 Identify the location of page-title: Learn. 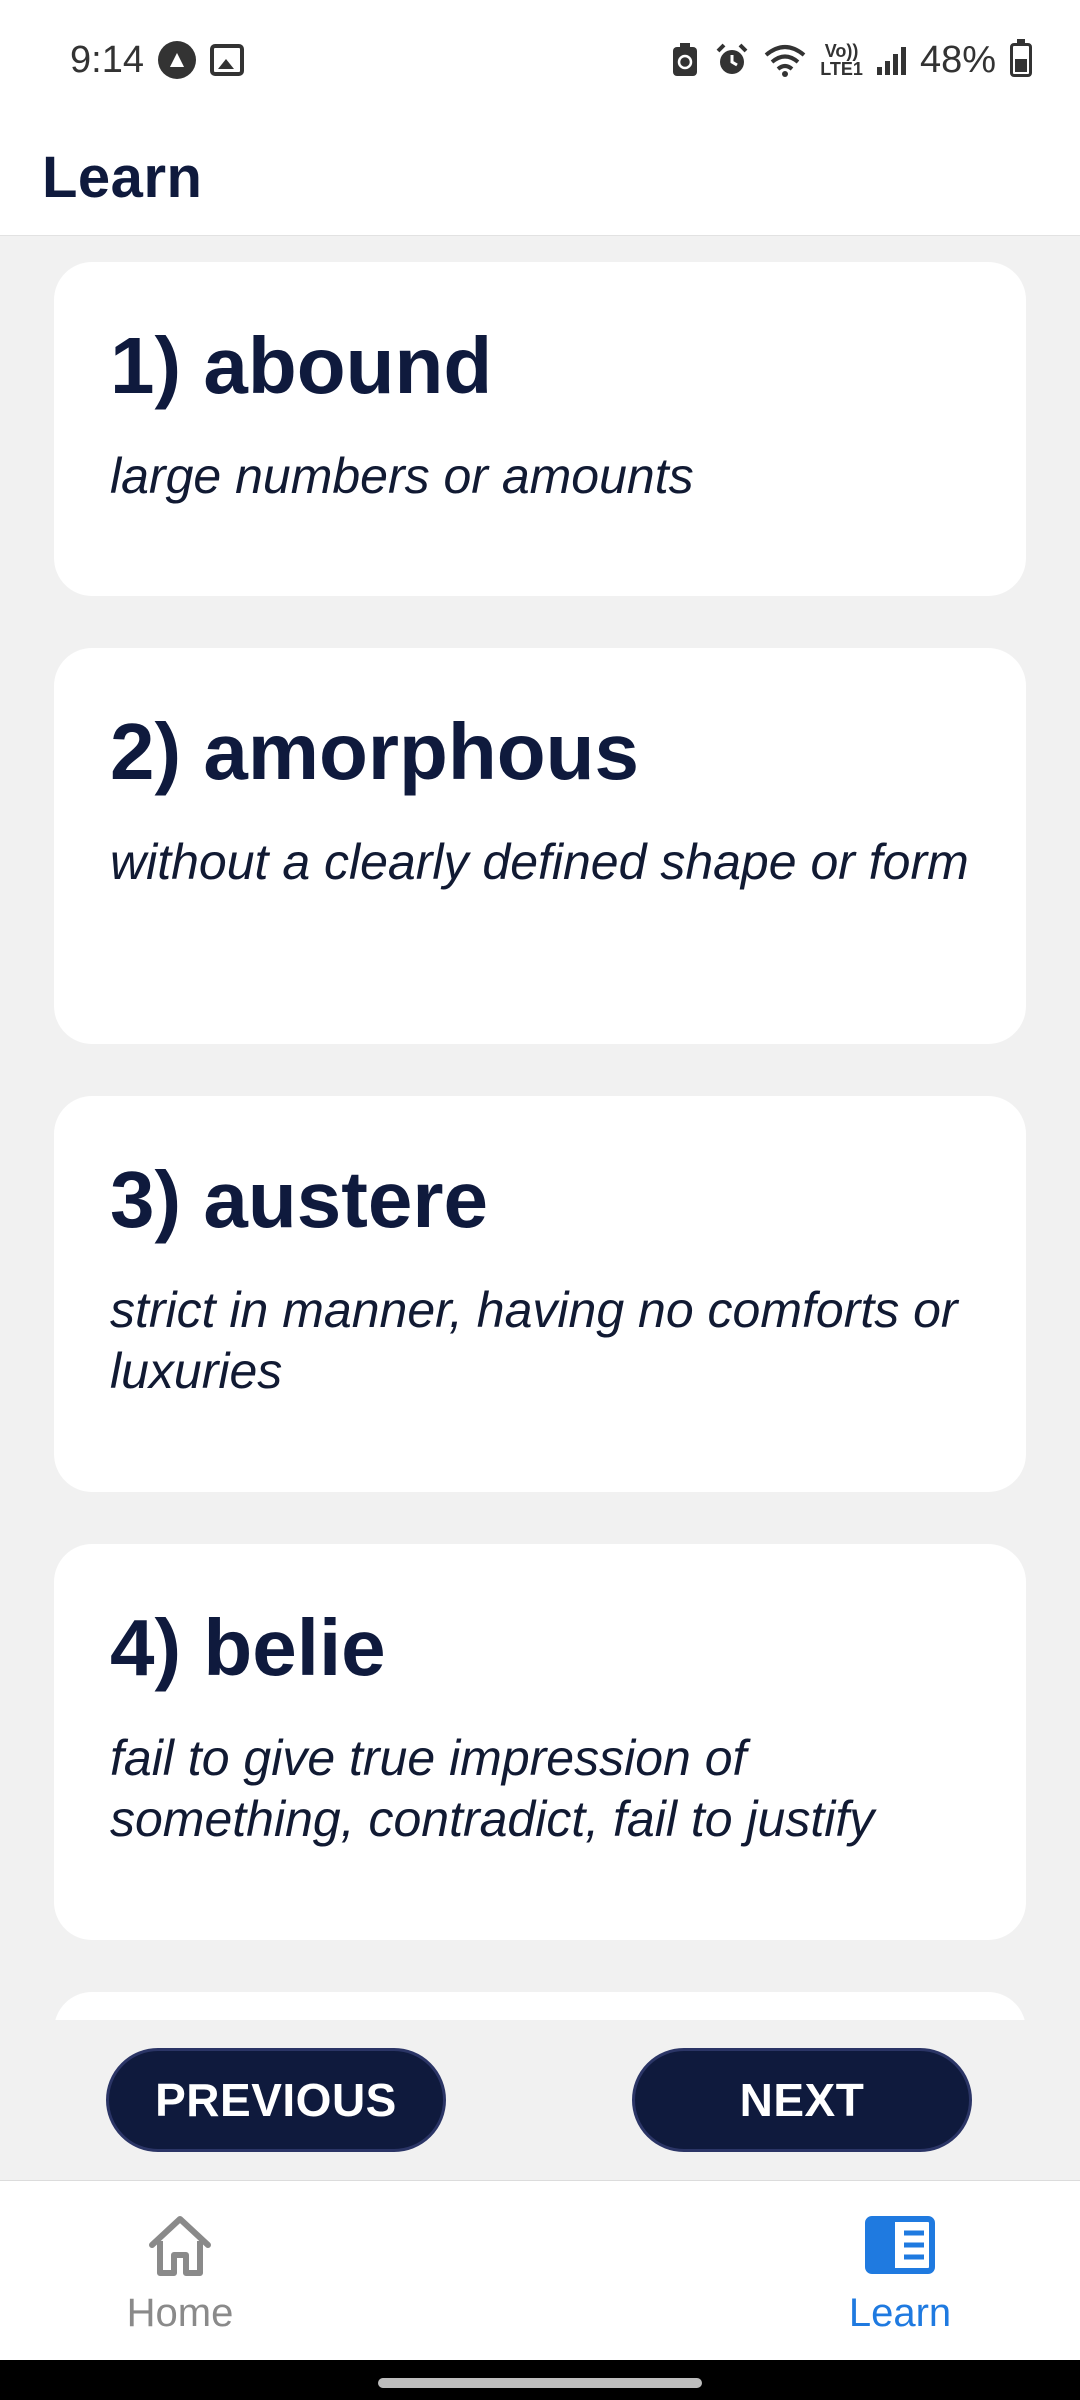
(122, 177).